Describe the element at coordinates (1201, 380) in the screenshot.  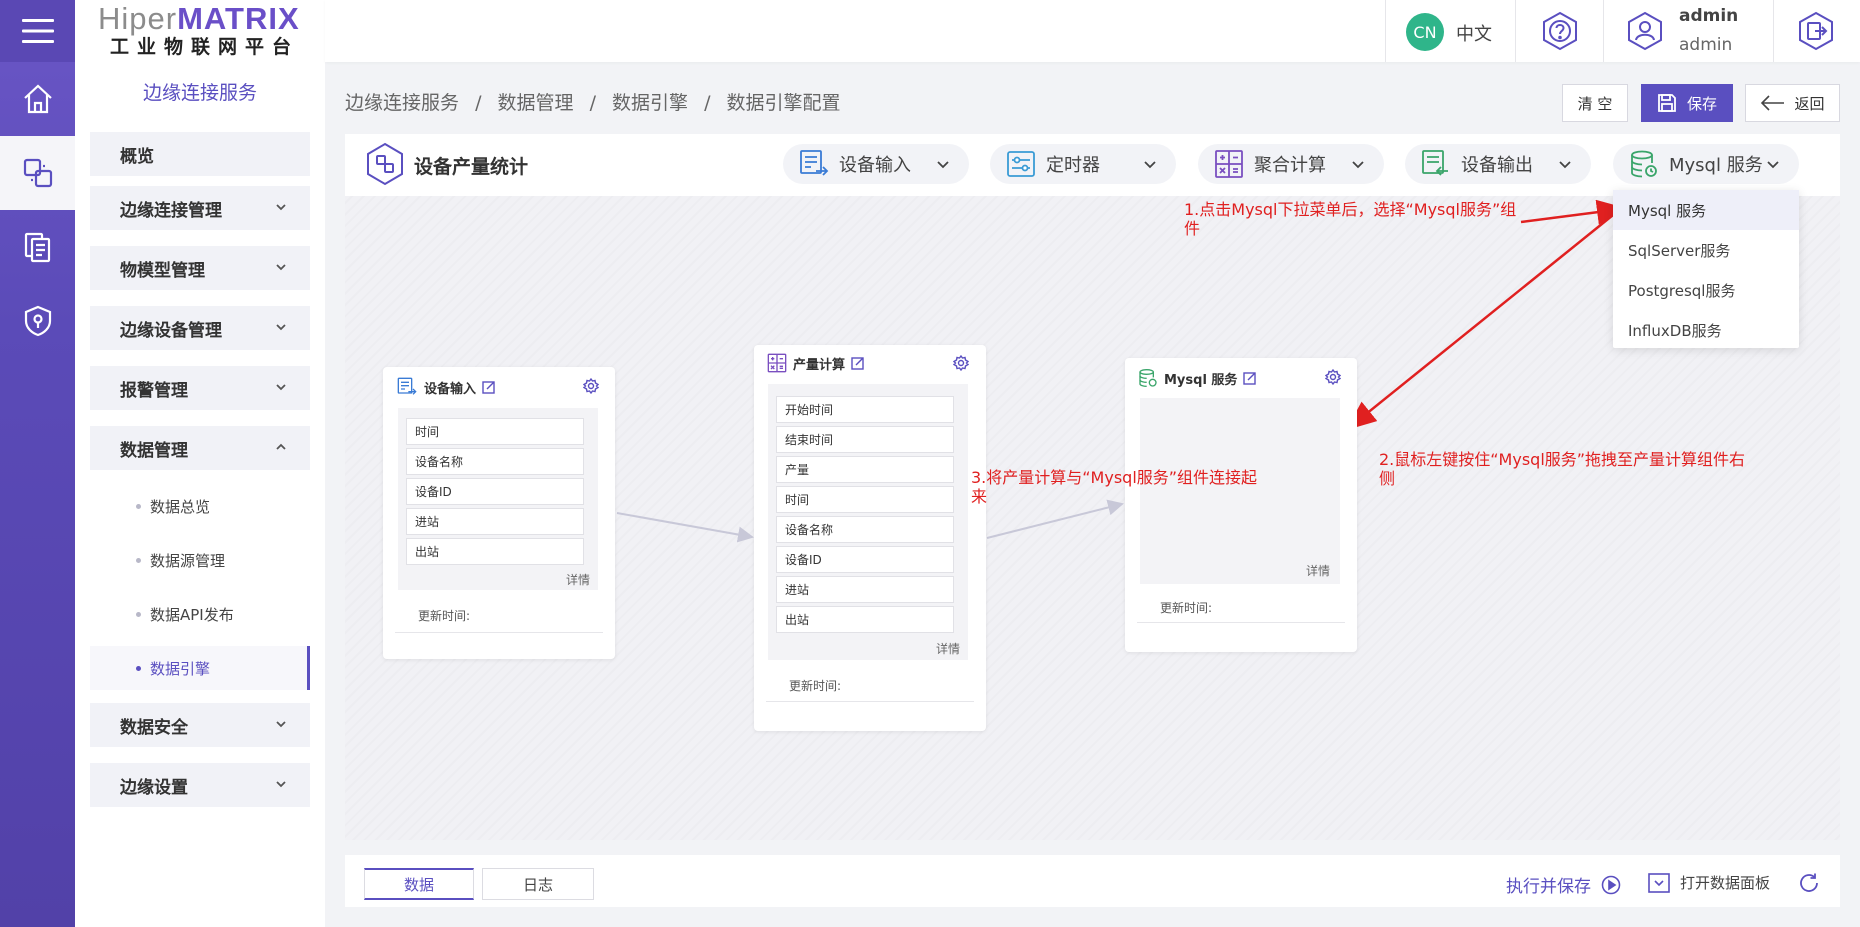
I see `node-title: Mysql 服务` at that location.